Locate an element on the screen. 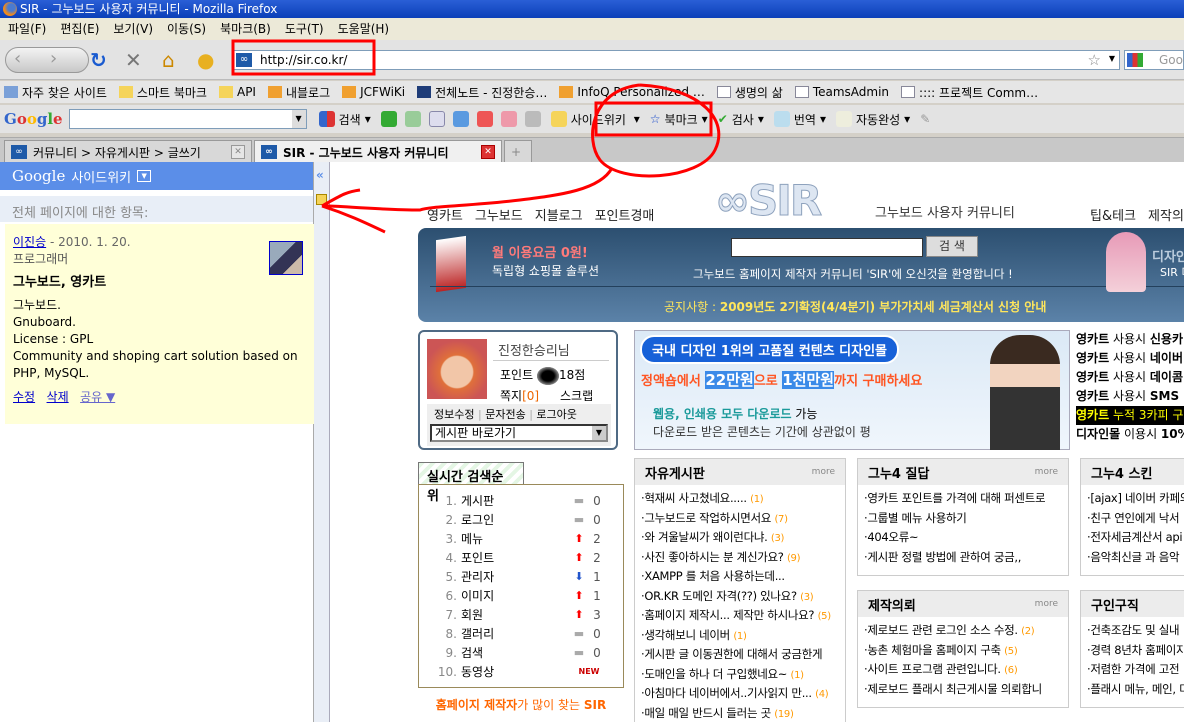 This screenshot has height=722, width=1184. rank-keyword: 갤러리 is located at coordinates (516, 633).